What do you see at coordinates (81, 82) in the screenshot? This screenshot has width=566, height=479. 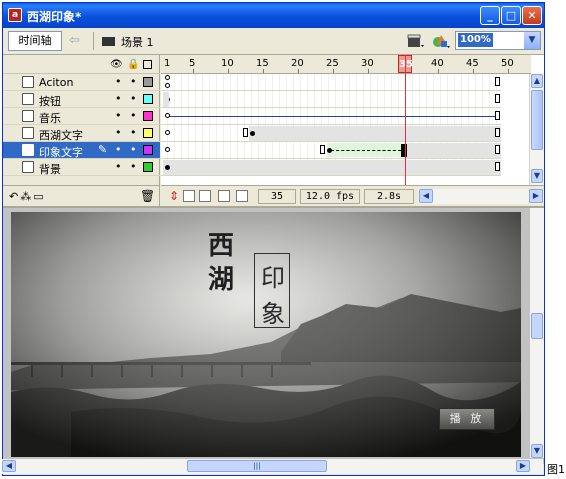 I see `layer-row: Aciton • •` at bounding box center [81, 82].